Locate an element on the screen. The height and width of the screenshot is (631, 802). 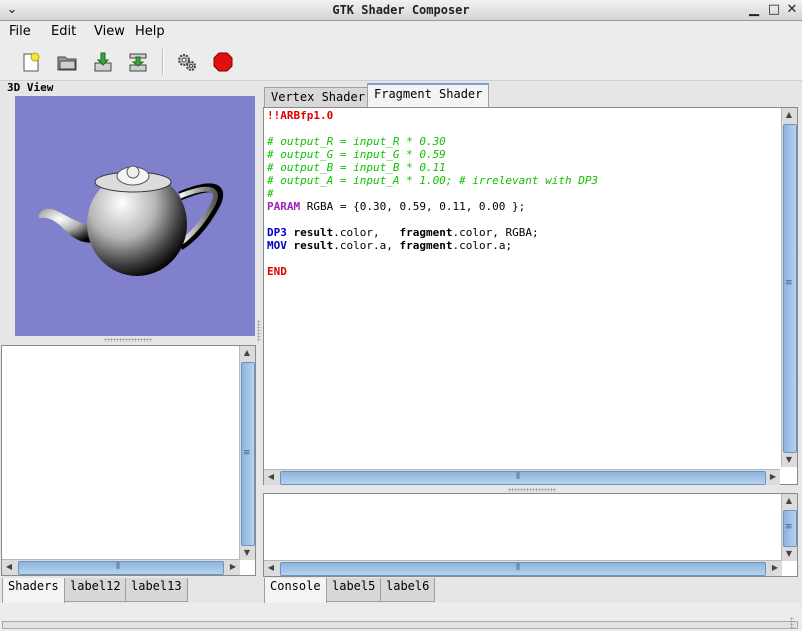
code-line: !!ARBfp1.0 is located at coordinates (523, 115).